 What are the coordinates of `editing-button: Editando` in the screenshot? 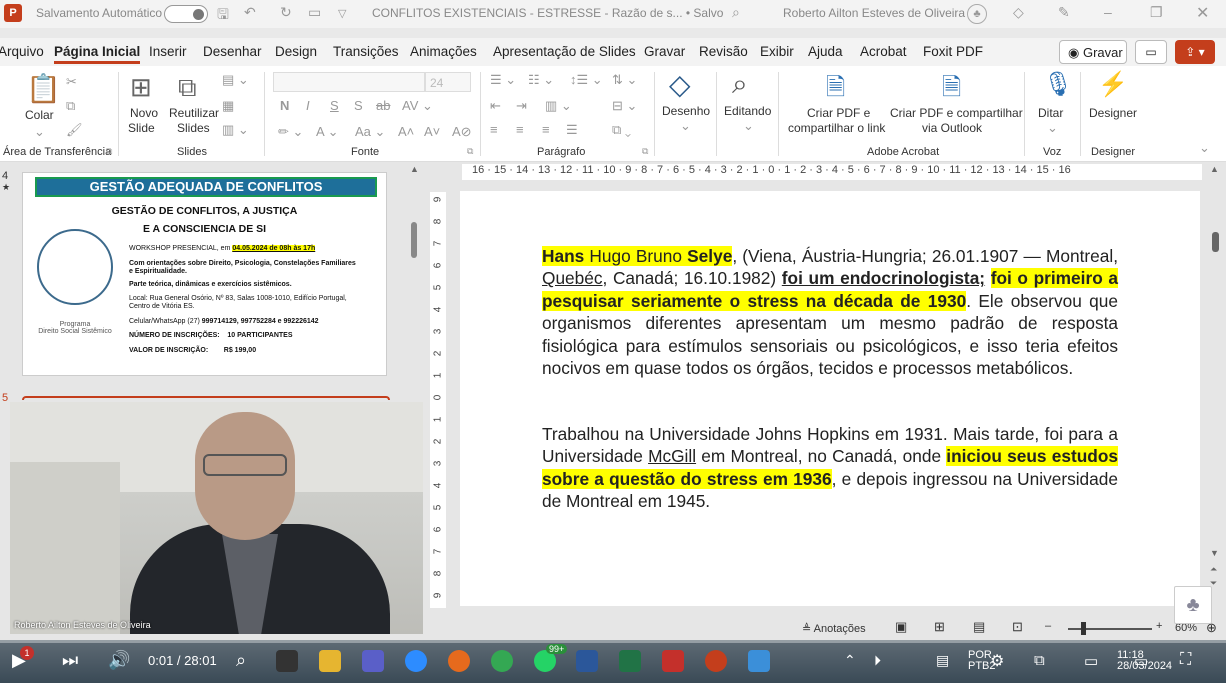 It's located at (747, 111).